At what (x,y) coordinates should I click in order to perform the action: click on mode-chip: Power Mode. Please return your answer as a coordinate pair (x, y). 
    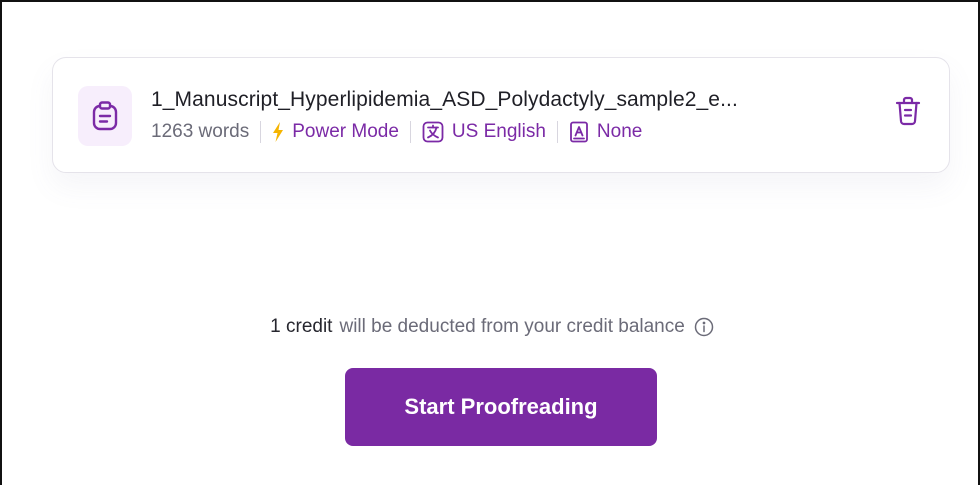
    Looking at the image, I should click on (335, 132).